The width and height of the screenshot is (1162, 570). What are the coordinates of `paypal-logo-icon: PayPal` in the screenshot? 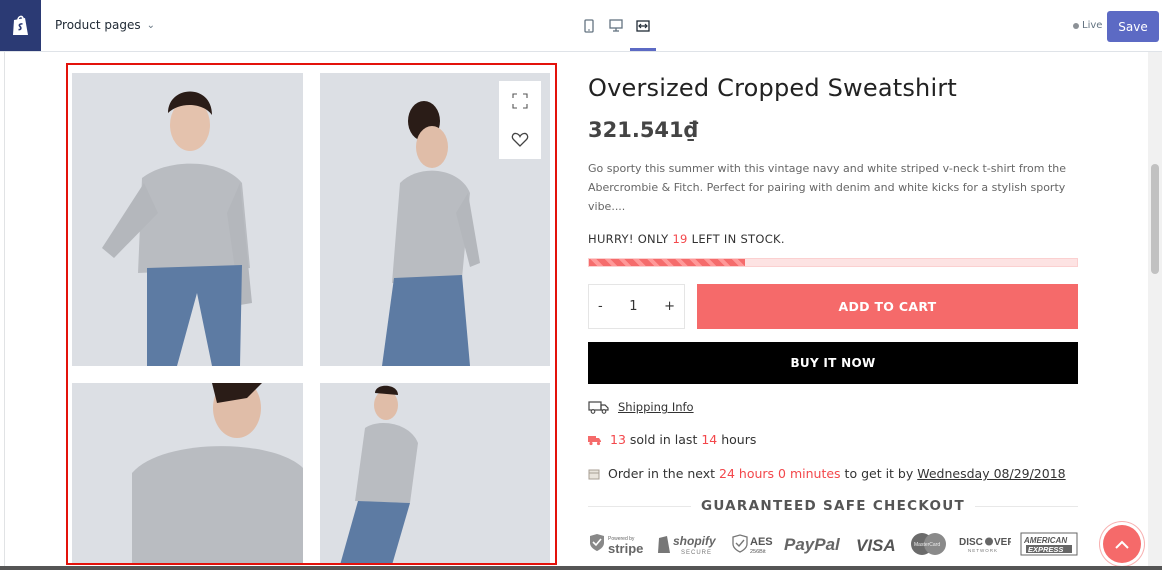 It's located at (812, 544).